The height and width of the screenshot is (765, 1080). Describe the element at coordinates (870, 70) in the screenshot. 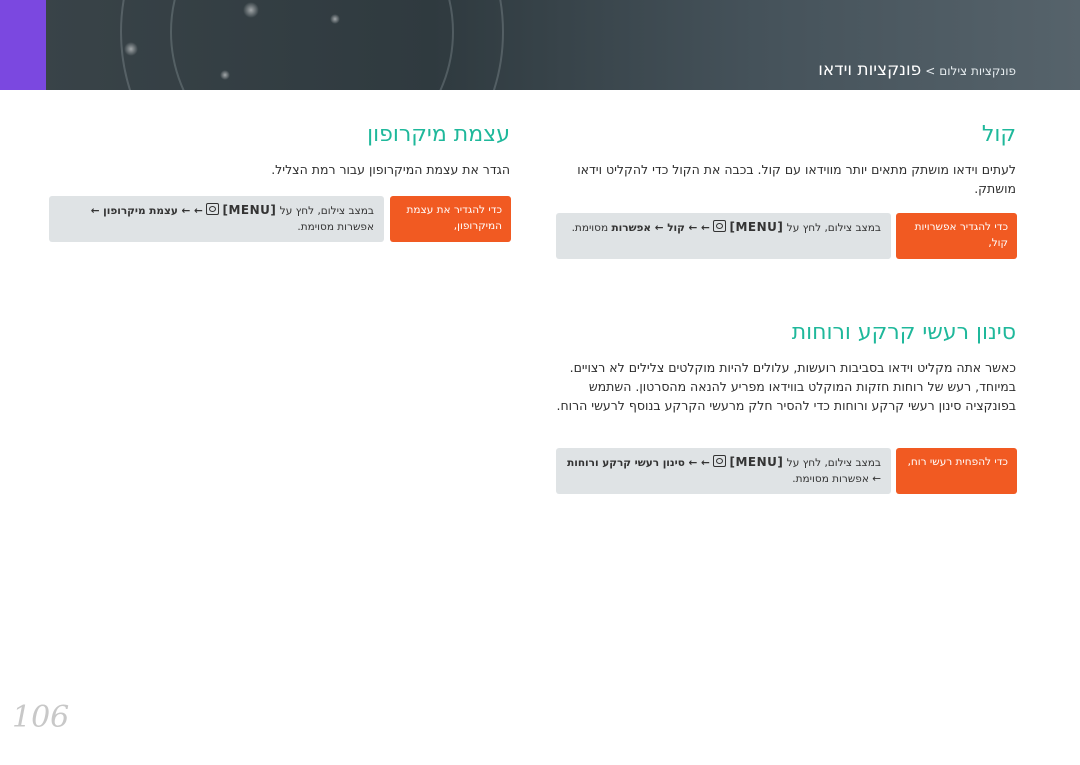

I see `breadcrumb-current: פונקציות וידאו` at that location.